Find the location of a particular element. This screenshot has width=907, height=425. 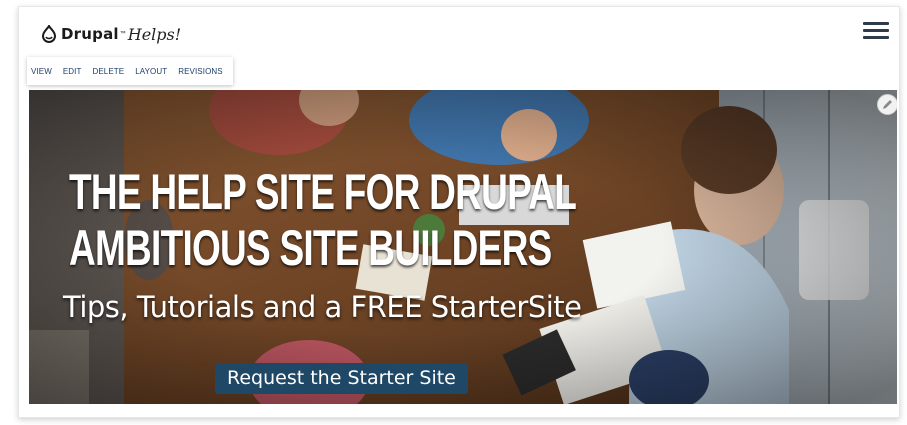

logo-script: Helps! is located at coordinates (154, 34).